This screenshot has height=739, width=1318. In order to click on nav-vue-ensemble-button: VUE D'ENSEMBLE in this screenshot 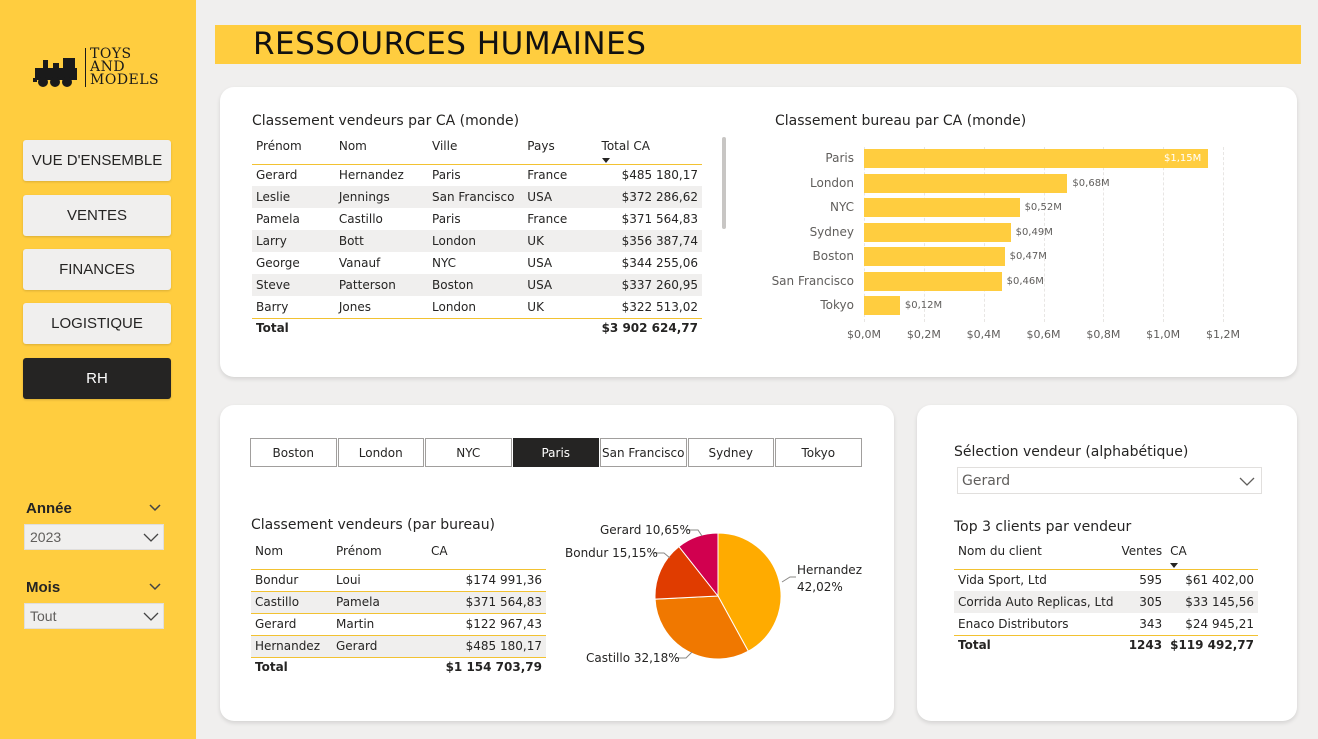, I will do `click(97, 160)`.